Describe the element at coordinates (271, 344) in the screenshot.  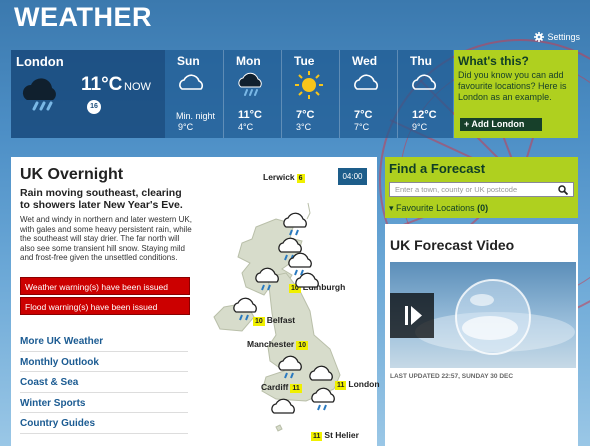
I see `city-name: Manchester` at that location.